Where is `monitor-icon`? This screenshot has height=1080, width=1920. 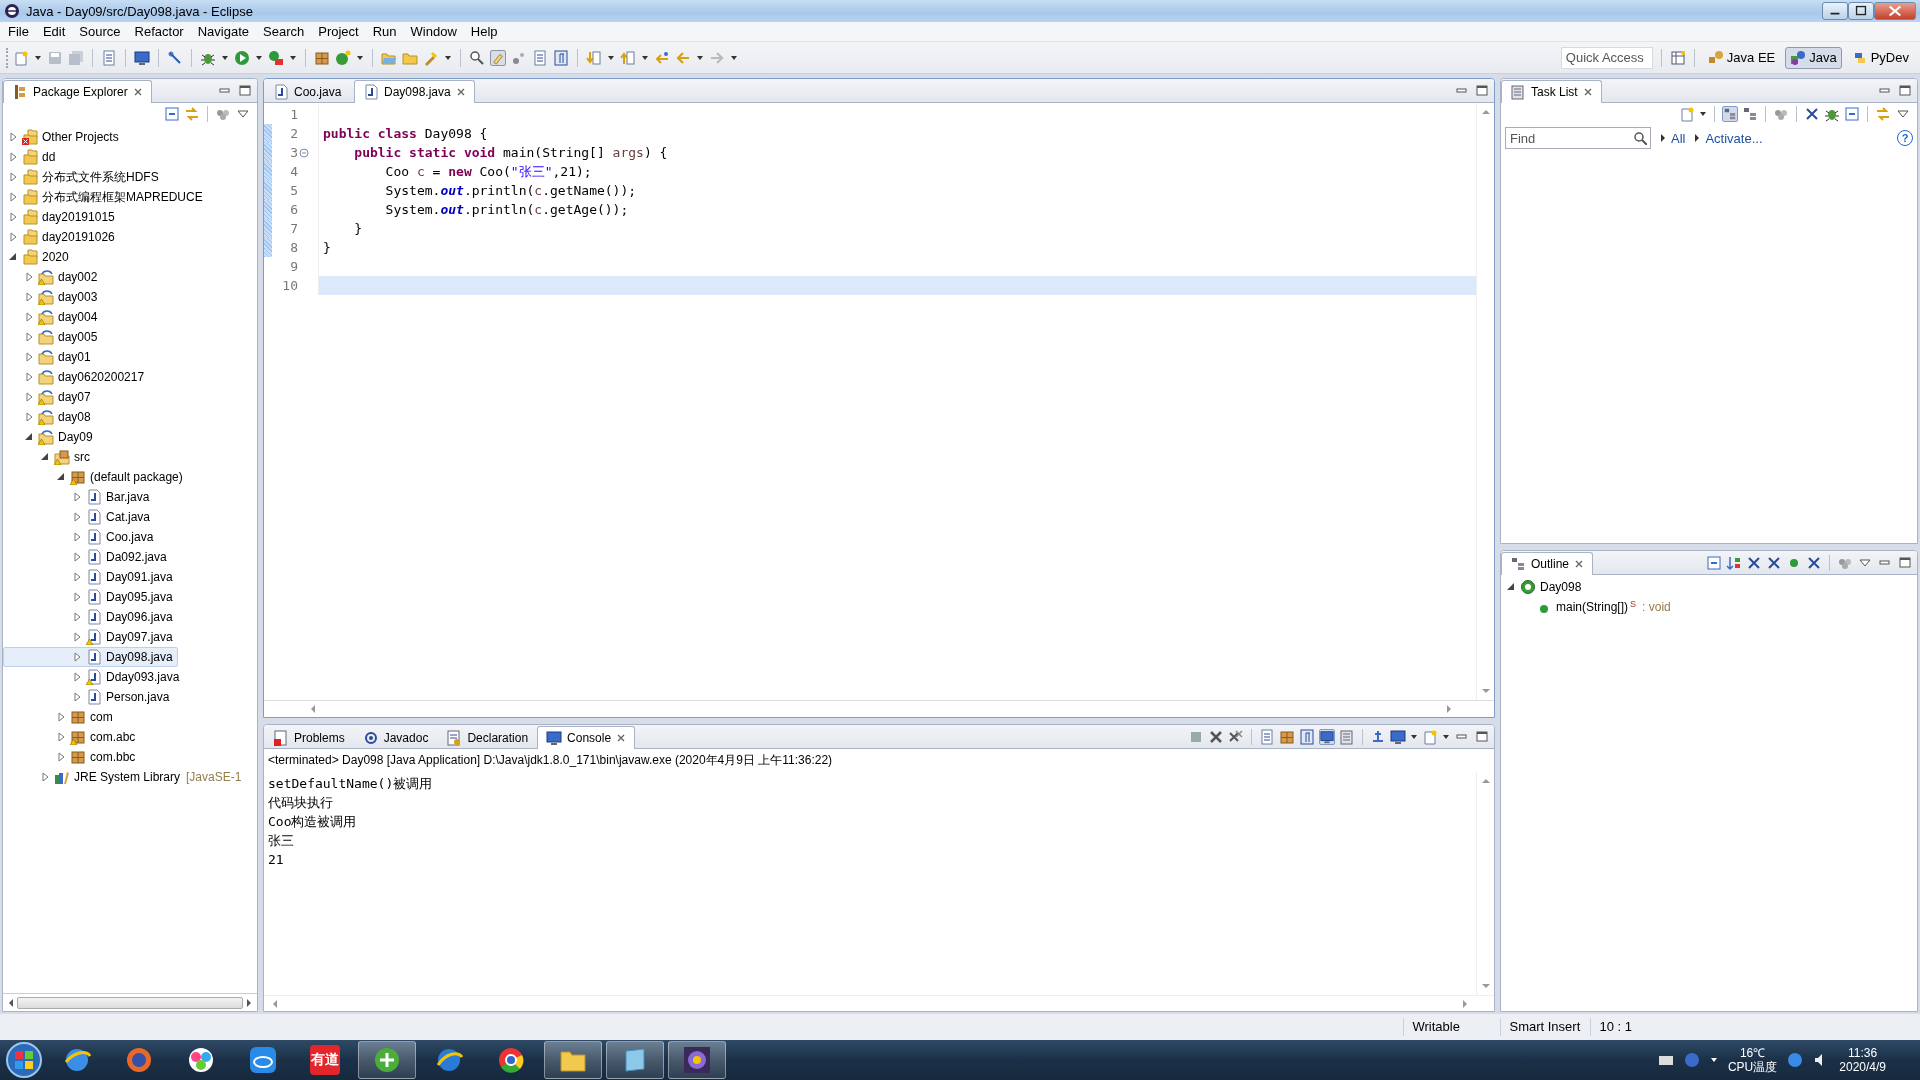
monitor-icon is located at coordinates (142, 57).